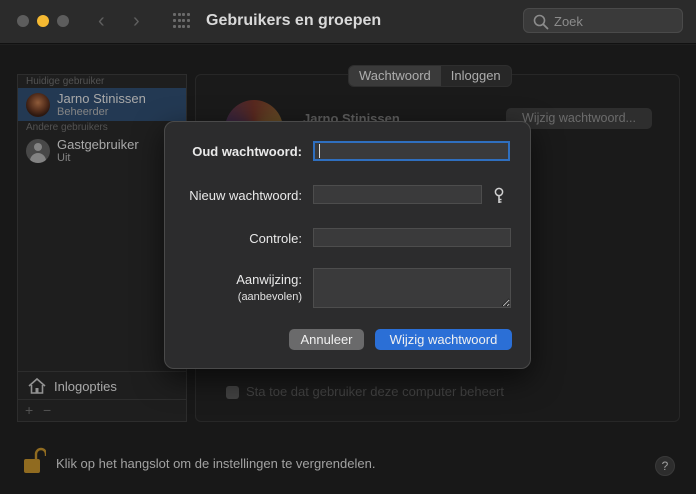 The width and height of the screenshot is (696, 494). I want to click on hint-label: Aanwijzing:, so click(269, 279).